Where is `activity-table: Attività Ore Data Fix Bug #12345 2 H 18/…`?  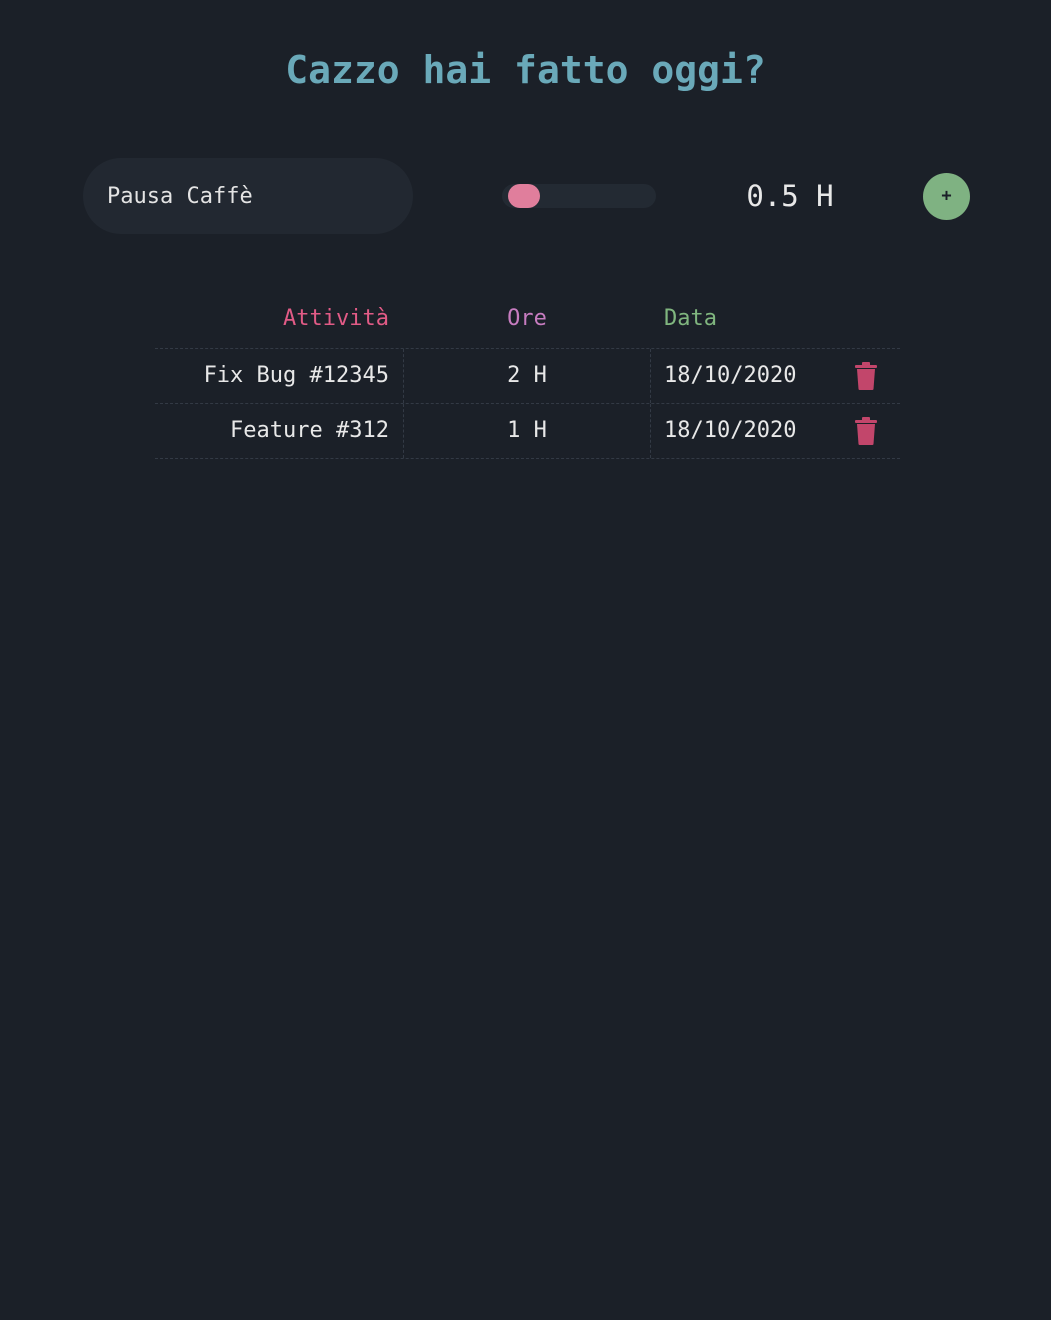
activity-table: Attività Ore Data Fix Bug #12345 2 H 18/… is located at coordinates (527, 376).